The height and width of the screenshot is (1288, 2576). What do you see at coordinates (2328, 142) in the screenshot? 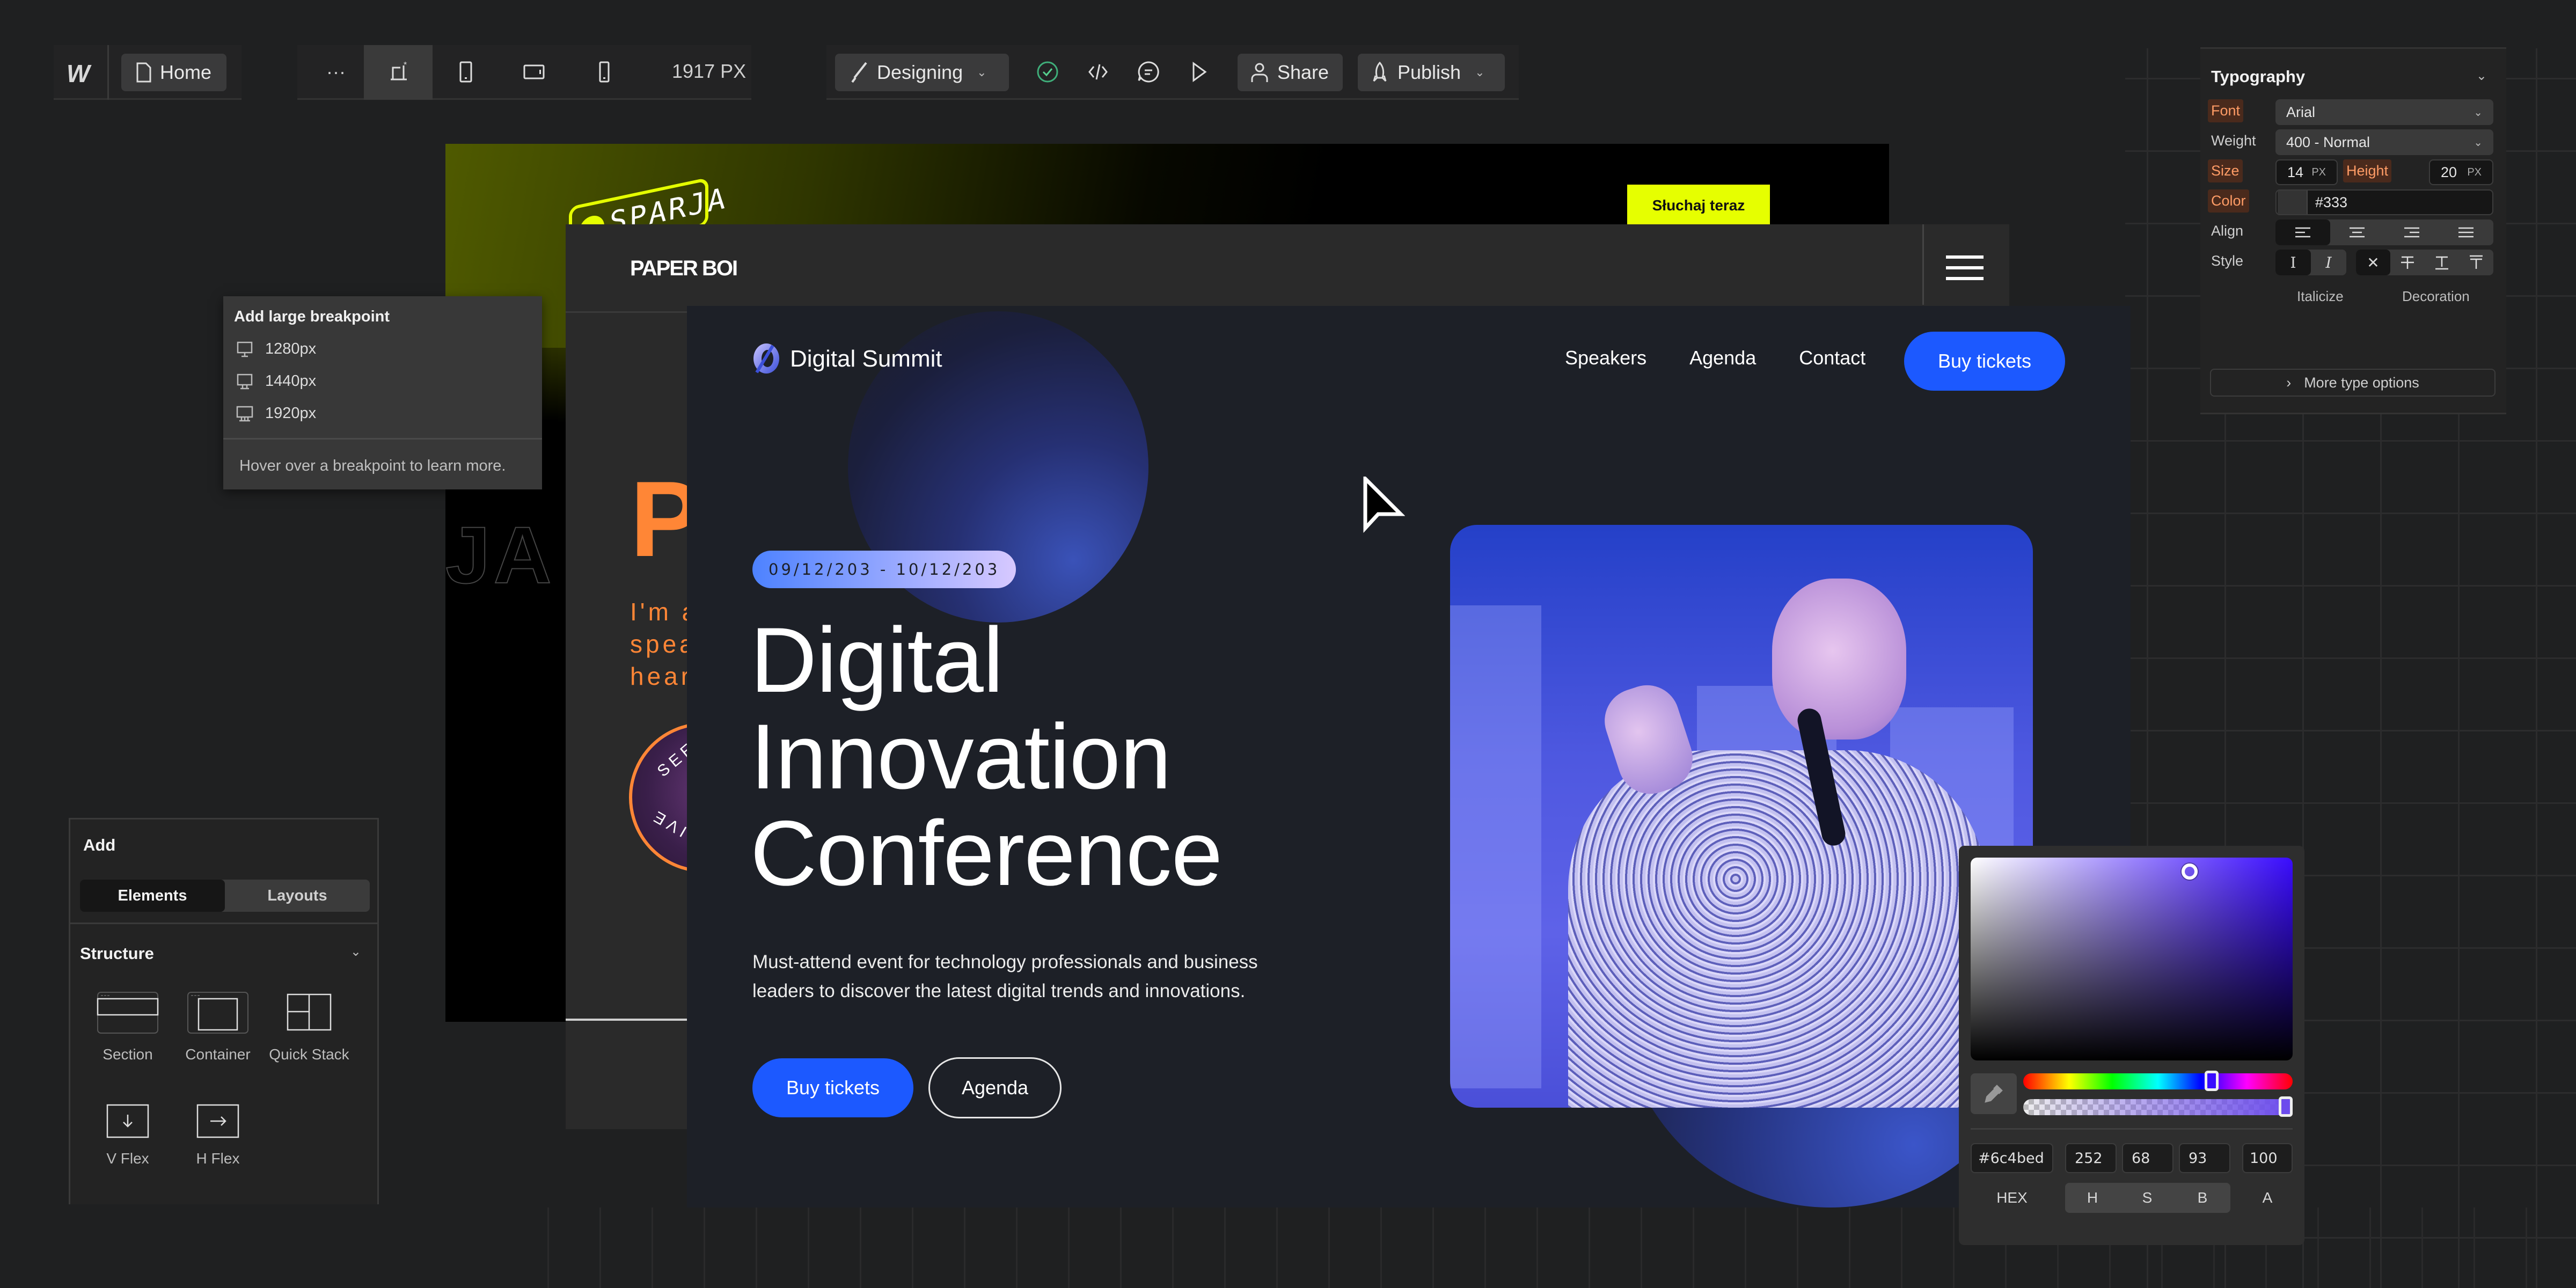
I see `weight-value: 400 - Normal` at bounding box center [2328, 142].